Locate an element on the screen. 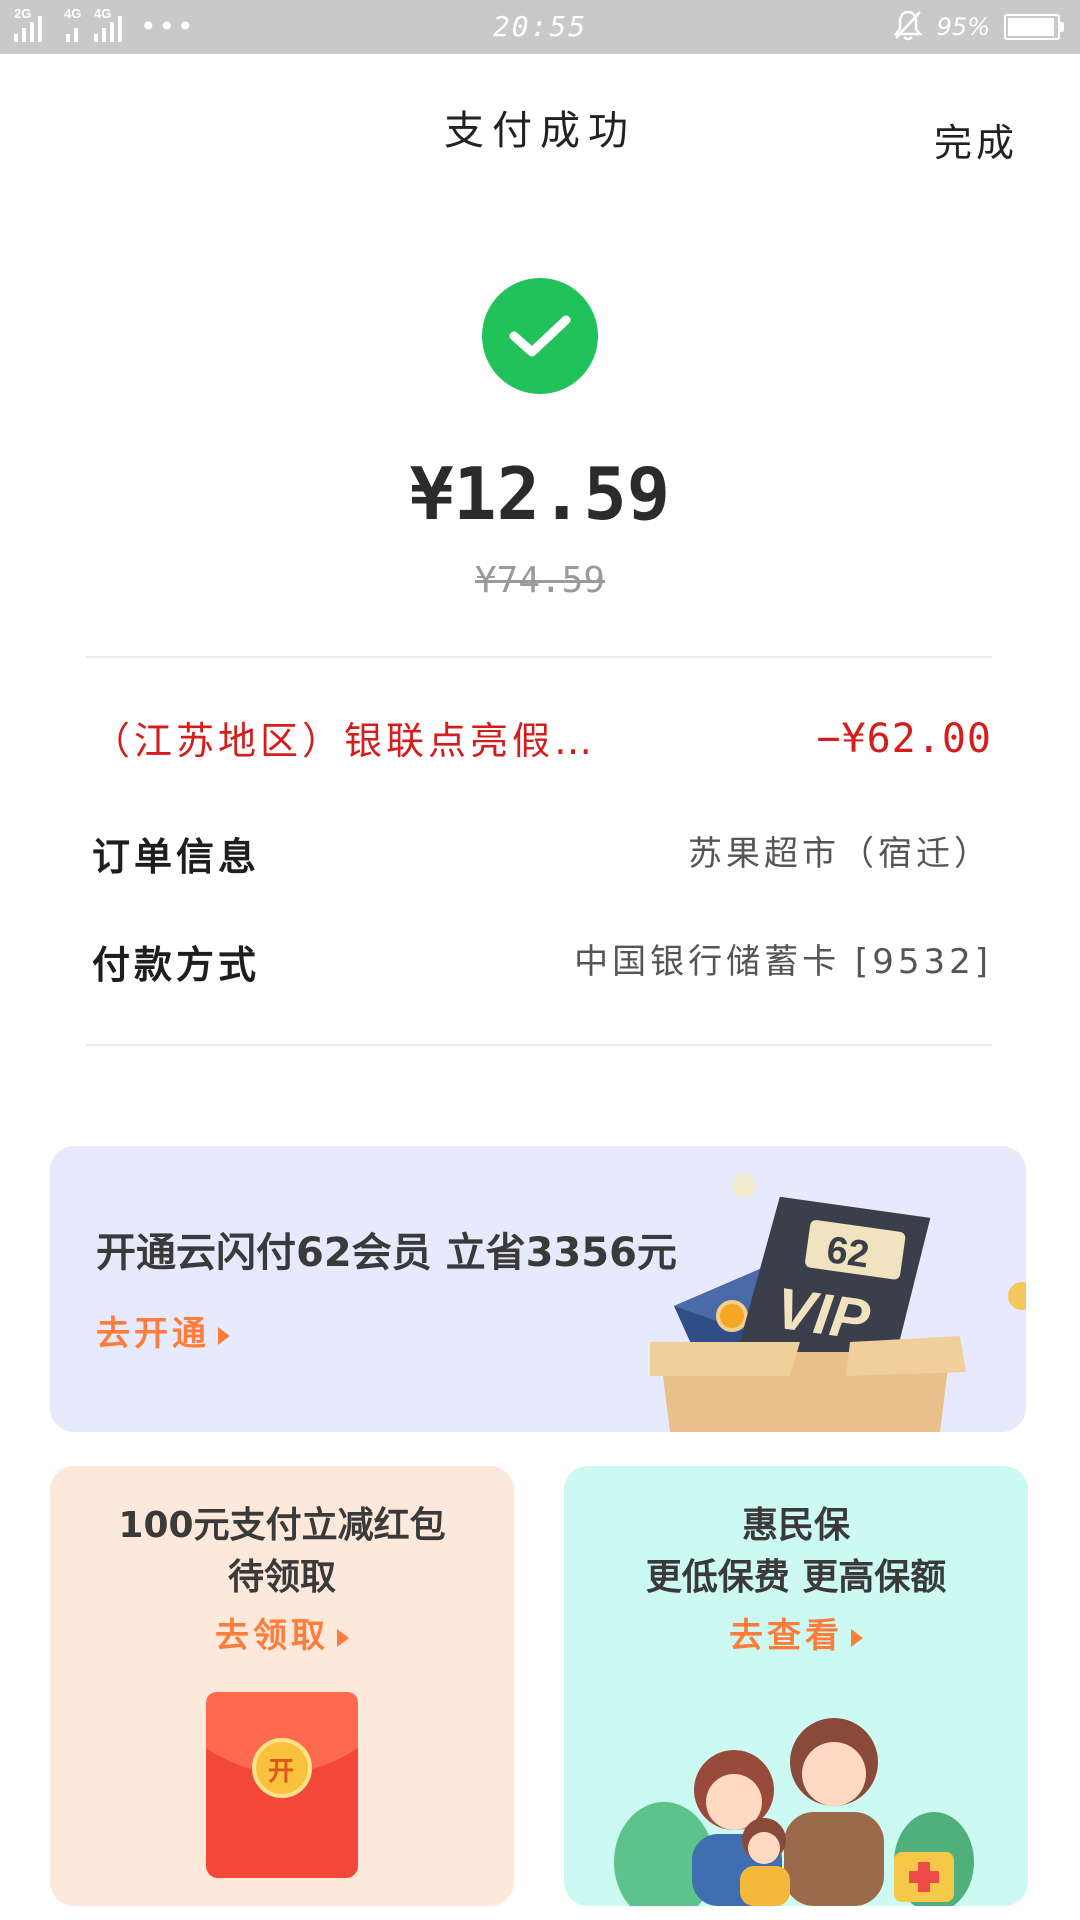 Image resolution: width=1080 pixels, height=1920 pixels. battery-percent: 95% is located at coordinates (963, 27).